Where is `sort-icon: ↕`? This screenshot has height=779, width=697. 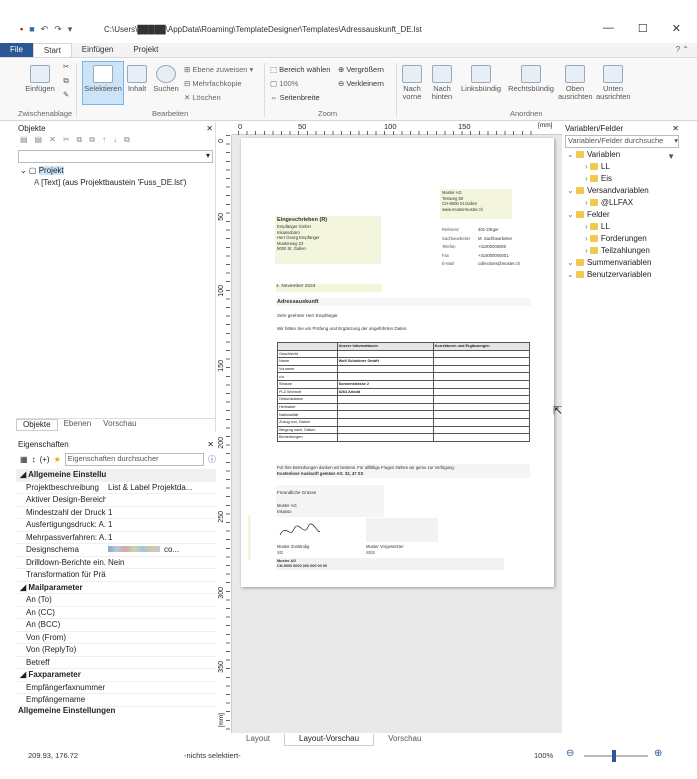
sort-icon: ↕ is located at coordinates (34, 459).